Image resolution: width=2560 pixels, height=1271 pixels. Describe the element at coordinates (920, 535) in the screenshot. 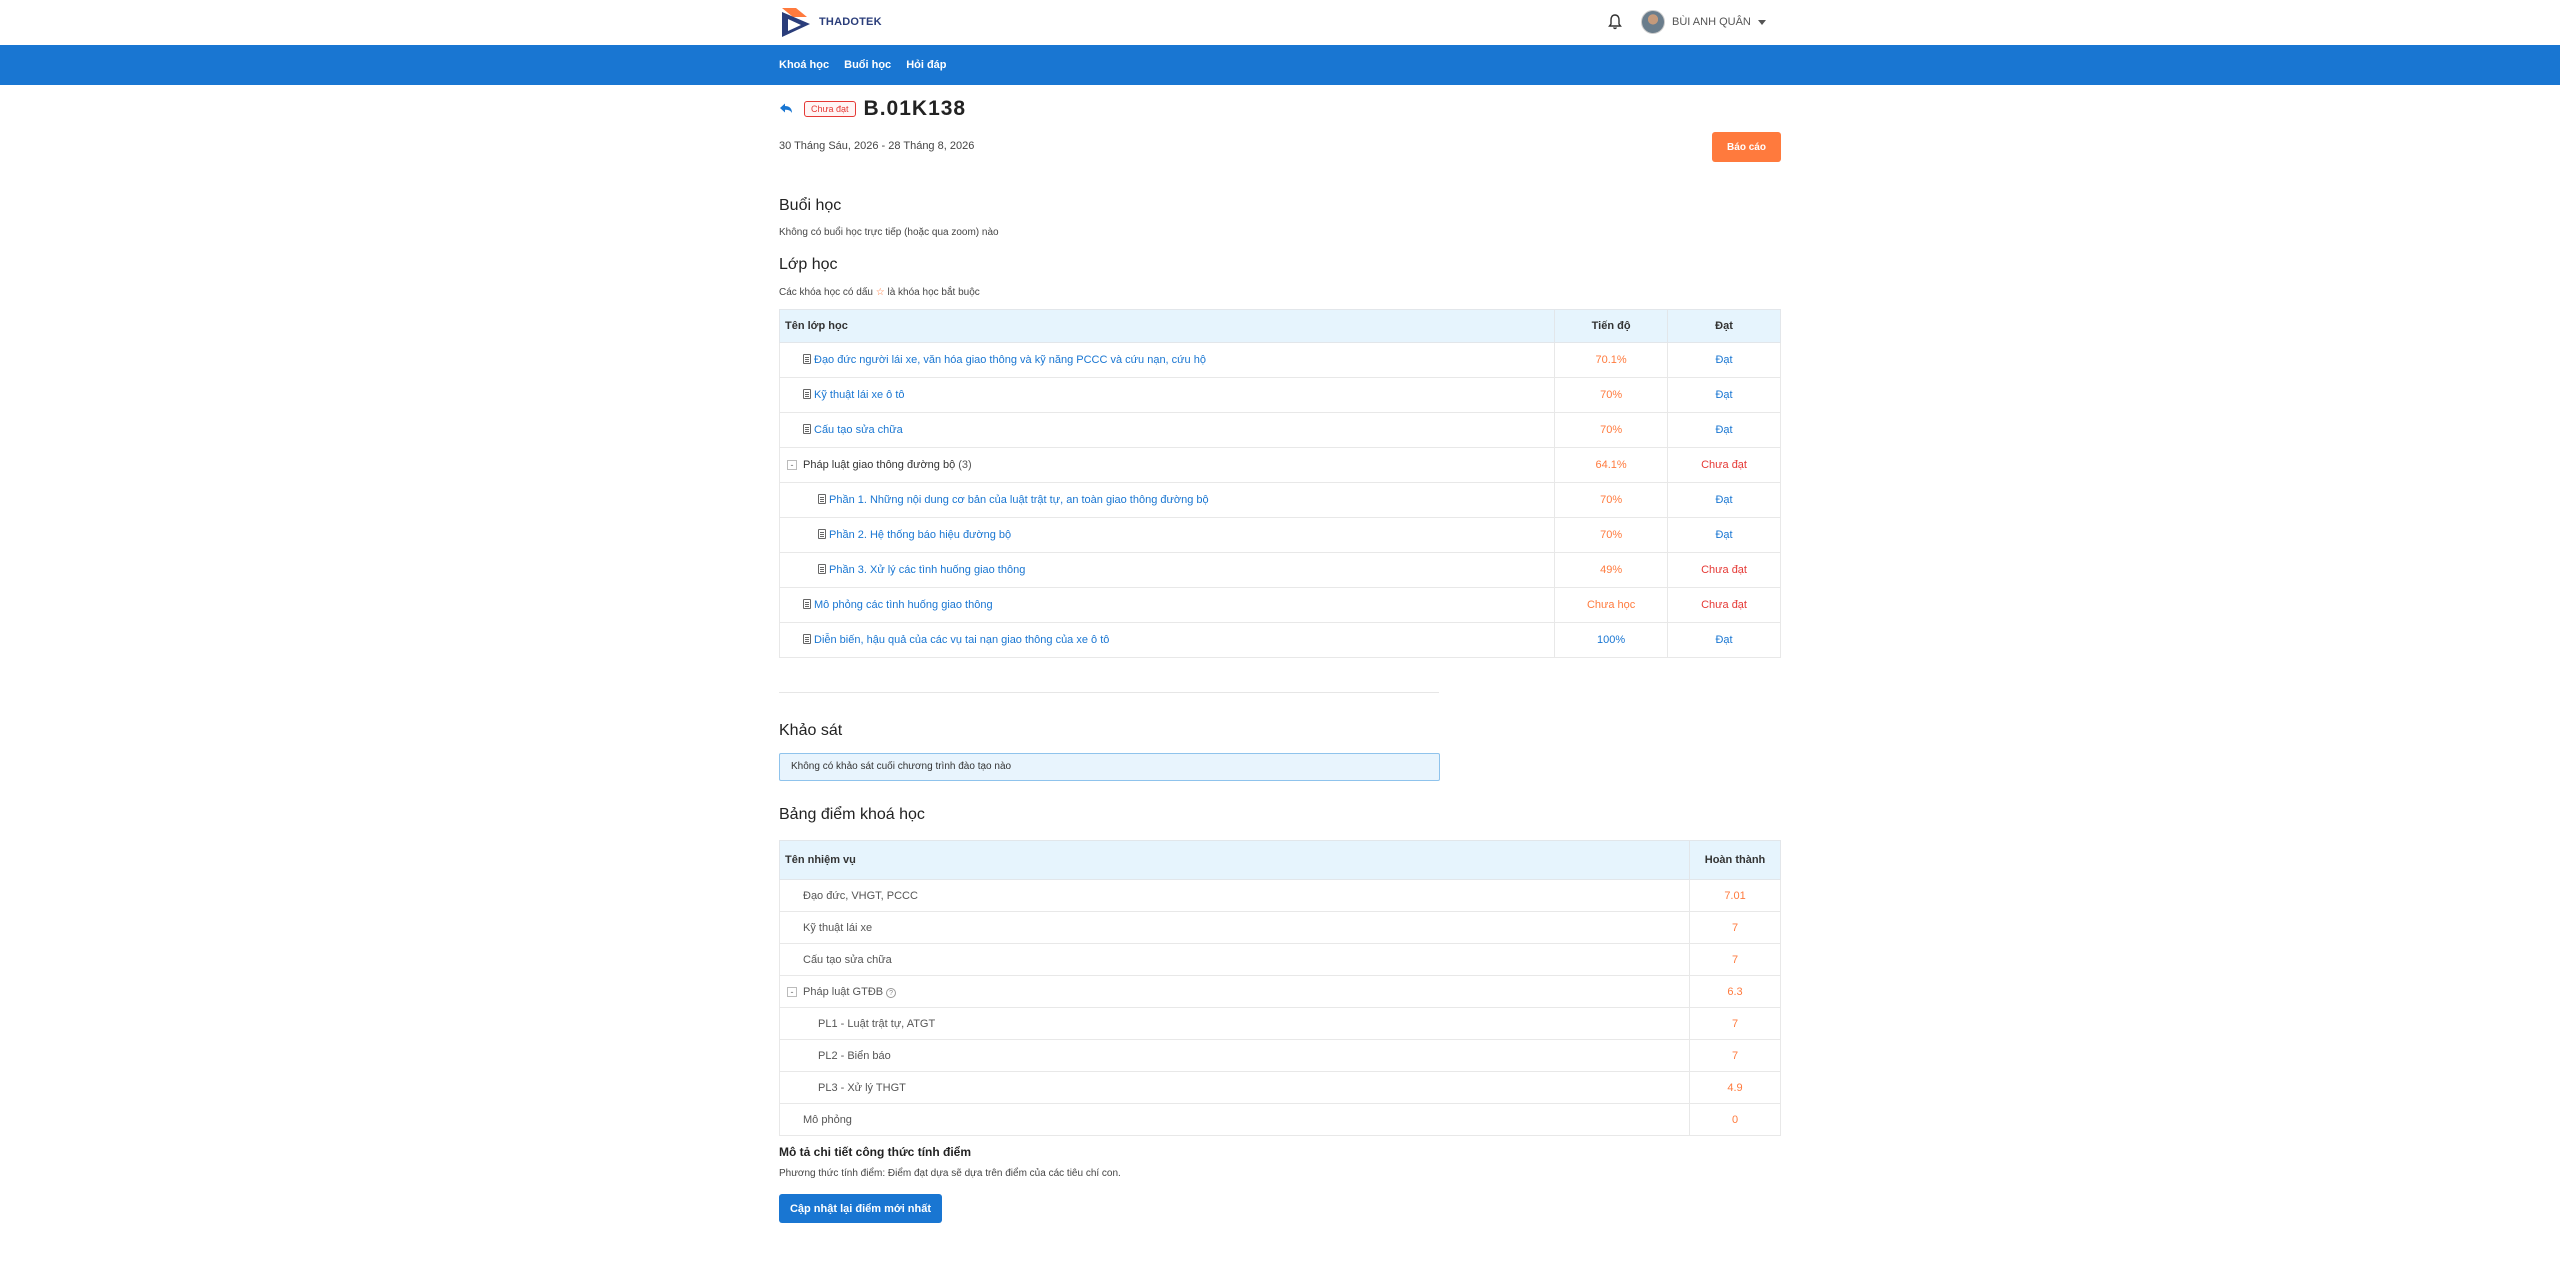

I see `class-link: Phần 2. Hệ thống báo hiệu đường bộ` at that location.